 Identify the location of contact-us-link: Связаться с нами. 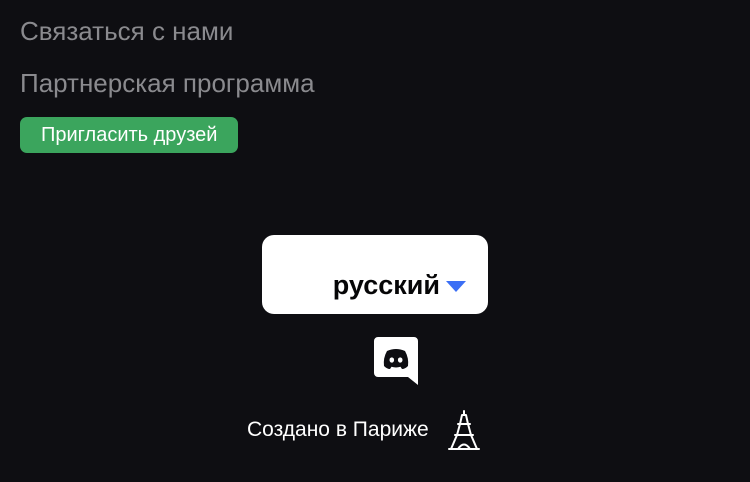
(167, 31).